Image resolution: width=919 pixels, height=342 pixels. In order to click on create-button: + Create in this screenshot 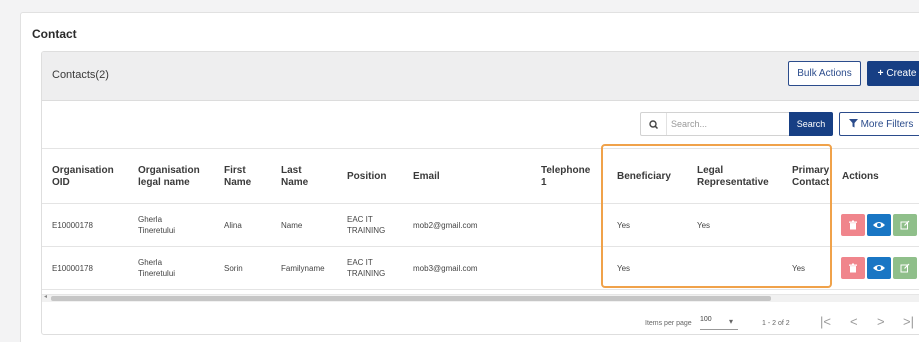, I will do `click(893, 73)`.